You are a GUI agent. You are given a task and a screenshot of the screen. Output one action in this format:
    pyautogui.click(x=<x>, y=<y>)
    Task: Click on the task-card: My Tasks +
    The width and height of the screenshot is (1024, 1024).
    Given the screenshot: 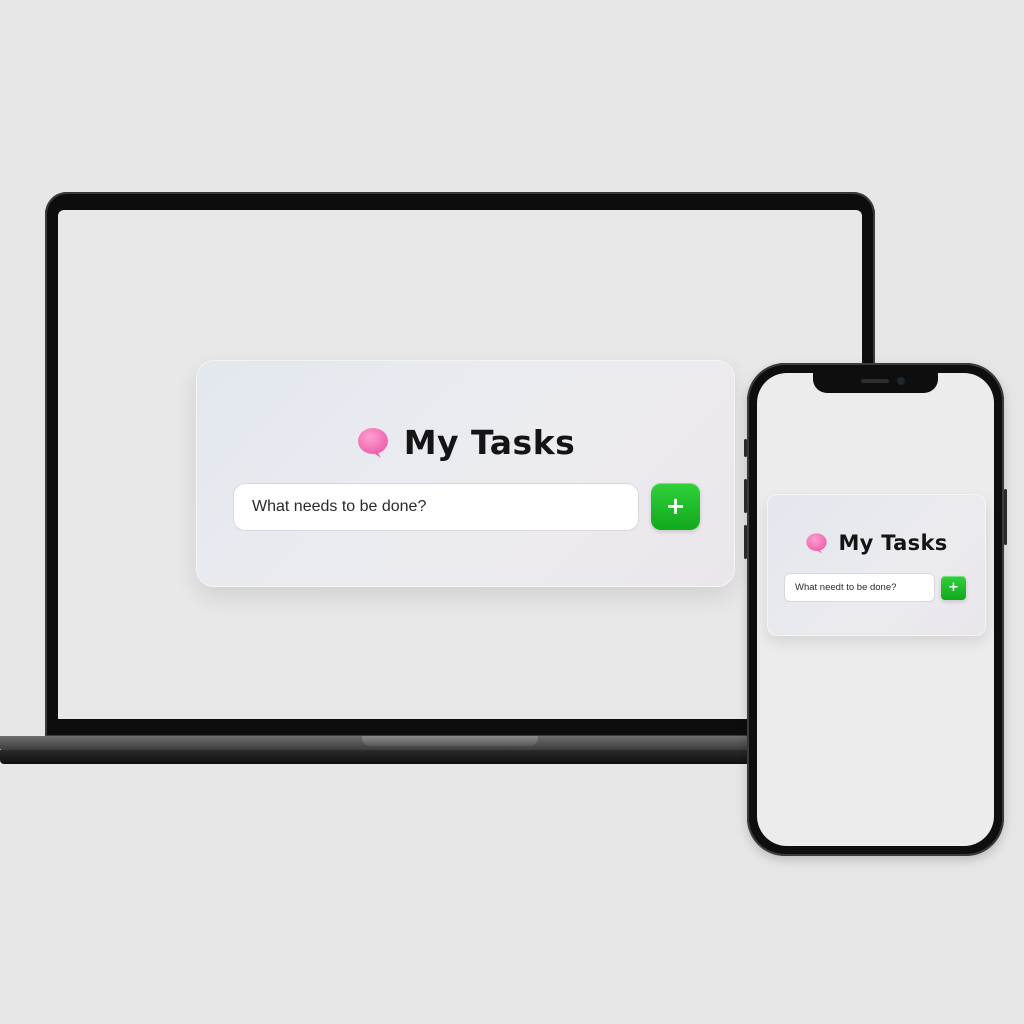 What is the action you would take?
    pyautogui.click(x=465, y=473)
    